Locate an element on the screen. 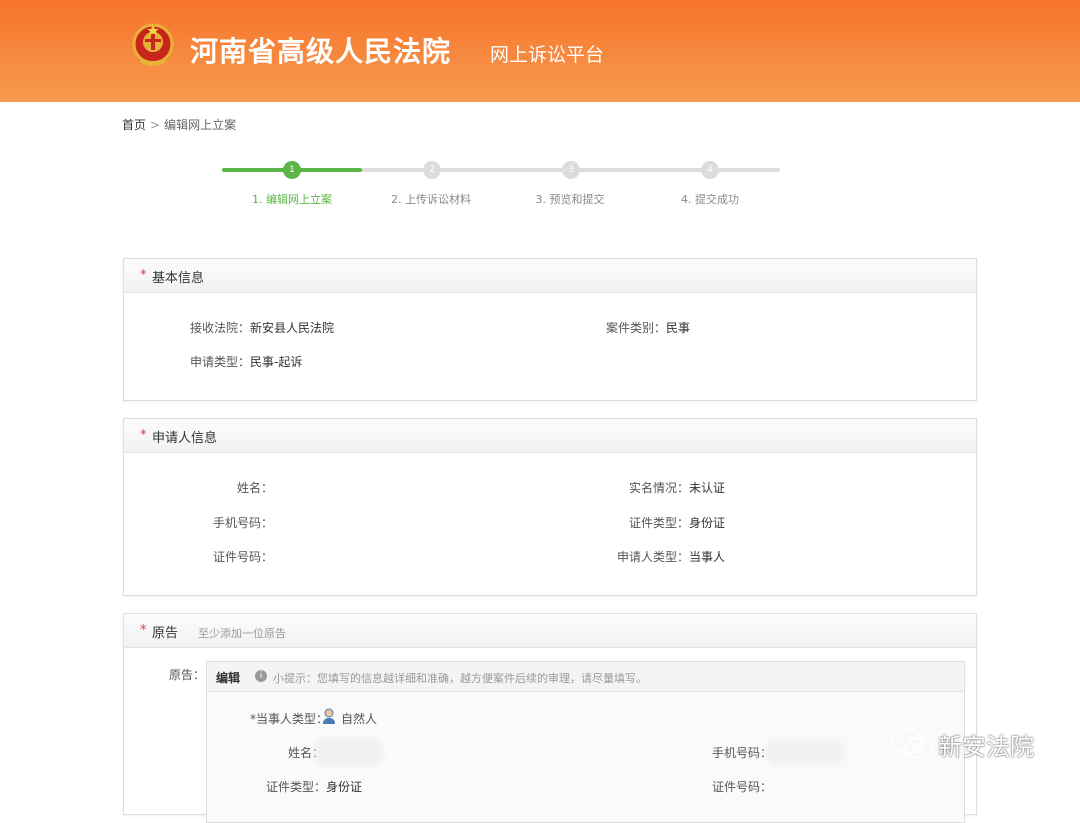 Image resolution: width=1080 pixels, height=823 pixels. plaintiff-row-label: 原告： is located at coordinates (187, 675).